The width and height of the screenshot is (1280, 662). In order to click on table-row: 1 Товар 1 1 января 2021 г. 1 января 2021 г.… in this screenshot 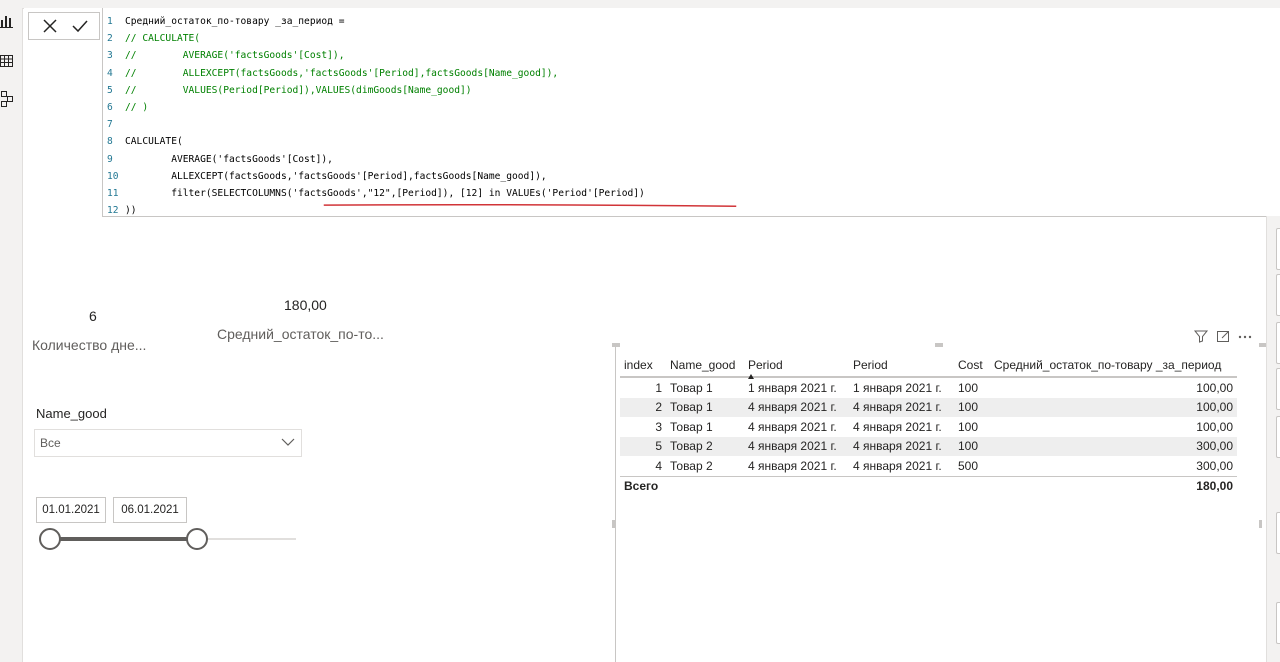, I will do `click(928, 387)`.